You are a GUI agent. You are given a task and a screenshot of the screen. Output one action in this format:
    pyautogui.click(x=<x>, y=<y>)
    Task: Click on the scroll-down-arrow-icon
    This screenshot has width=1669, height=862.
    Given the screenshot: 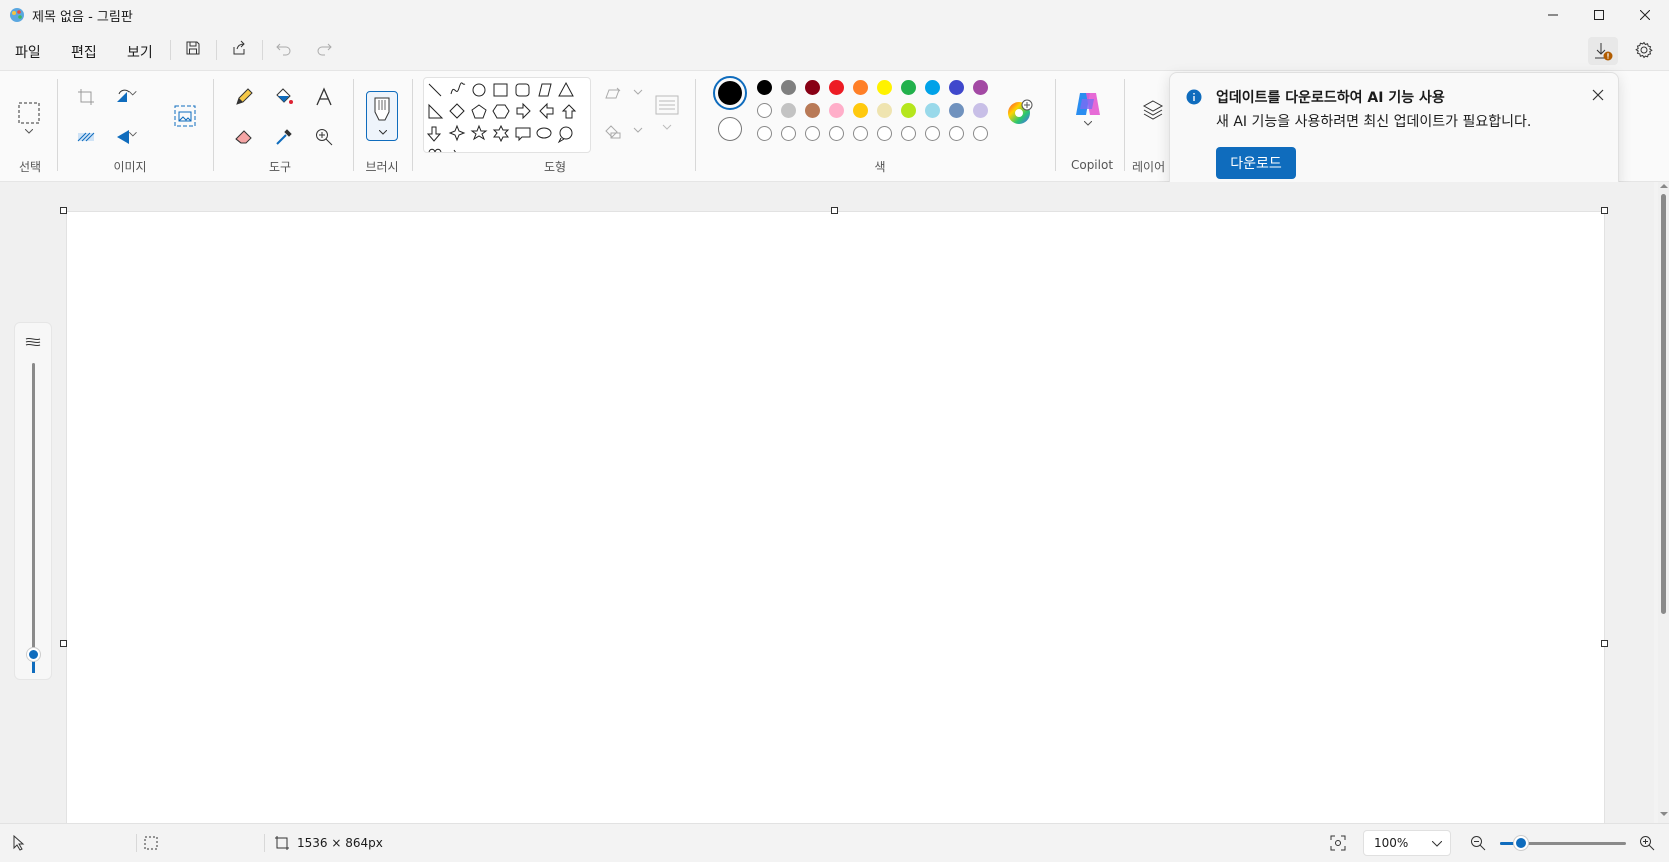 What is the action you would take?
    pyautogui.click(x=1664, y=814)
    